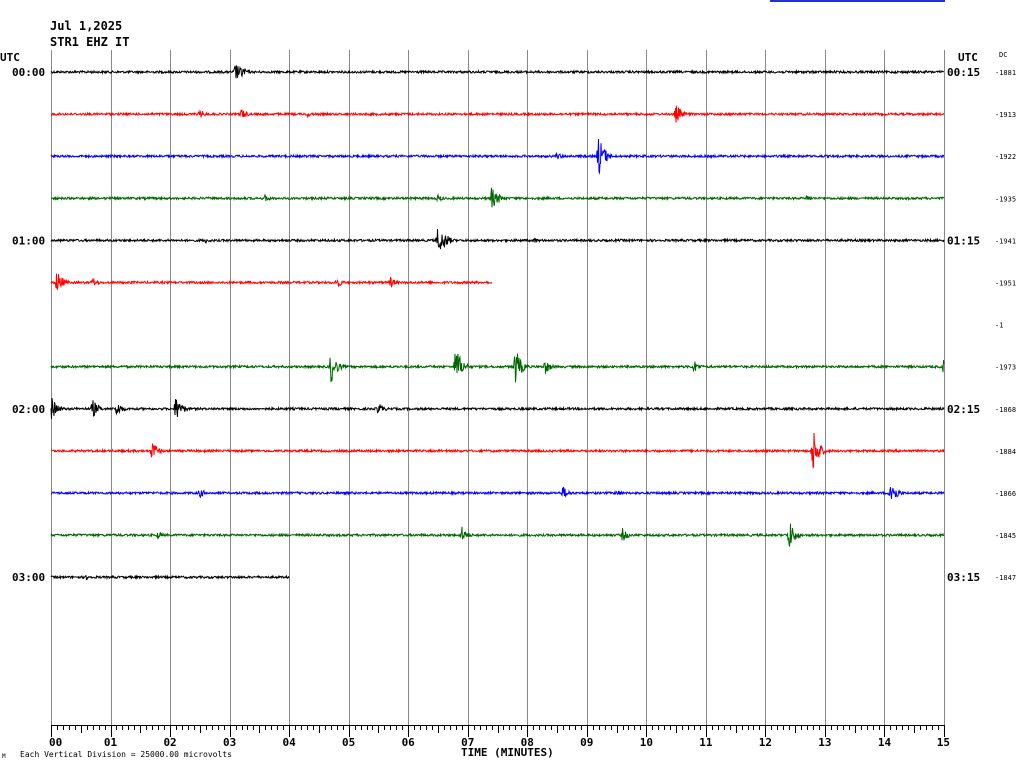 The height and width of the screenshot is (768, 1024). What do you see at coordinates (968, 57) in the screenshot?
I see `right-utc-label: UTC` at bounding box center [968, 57].